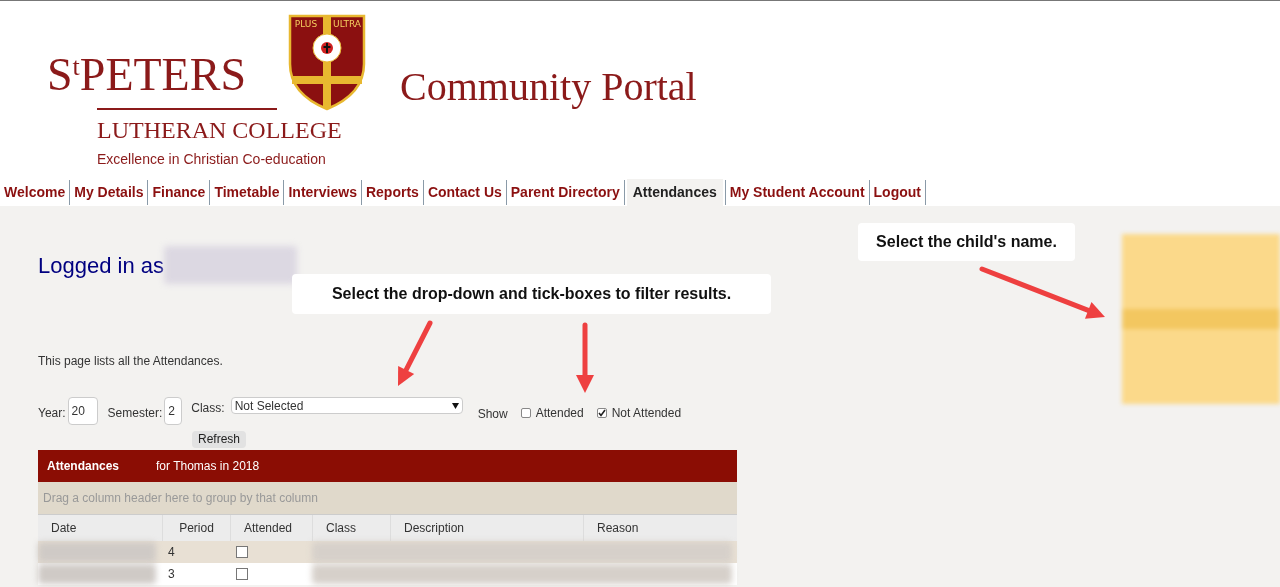  What do you see at coordinates (548, 87) in the screenshot?
I see `portal-title: Community Portal` at bounding box center [548, 87].